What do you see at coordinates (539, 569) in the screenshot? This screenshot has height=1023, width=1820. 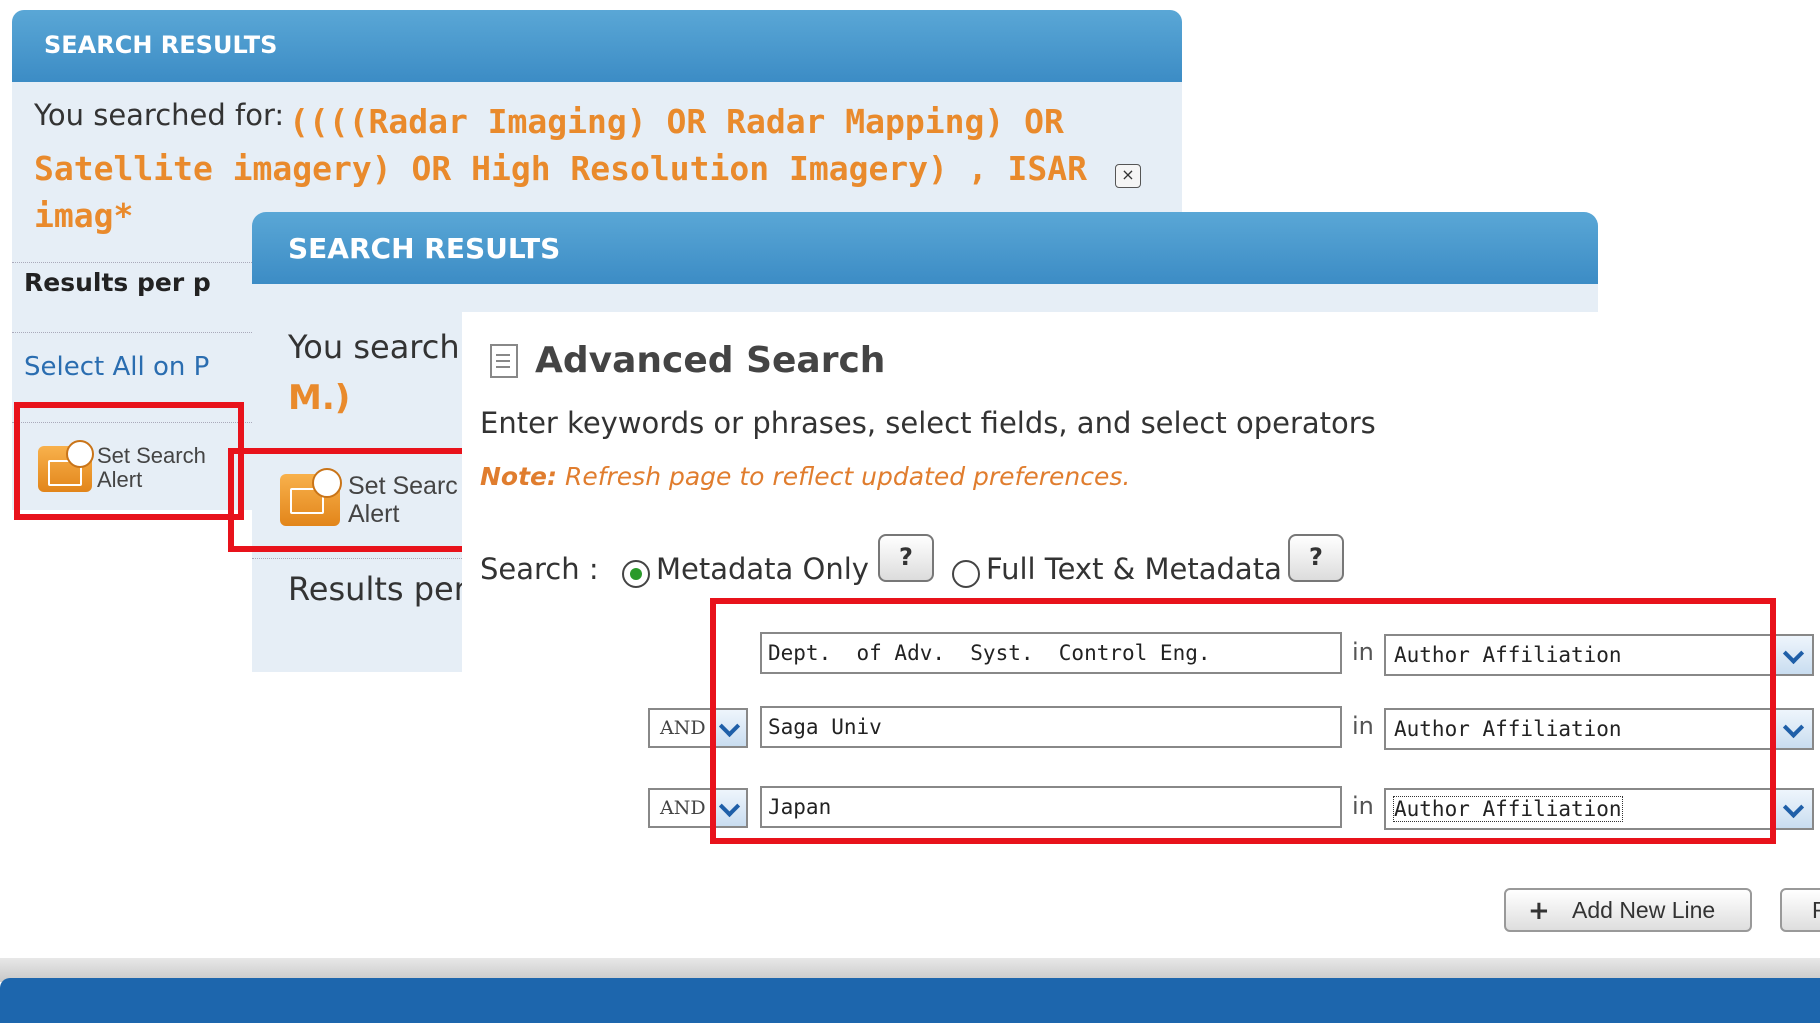 I see `search-scope-label: Search :` at bounding box center [539, 569].